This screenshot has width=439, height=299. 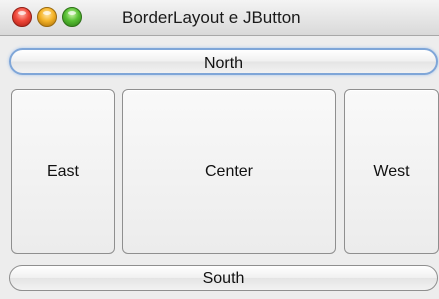 I want to click on west-button-label: West, so click(x=391, y=171).